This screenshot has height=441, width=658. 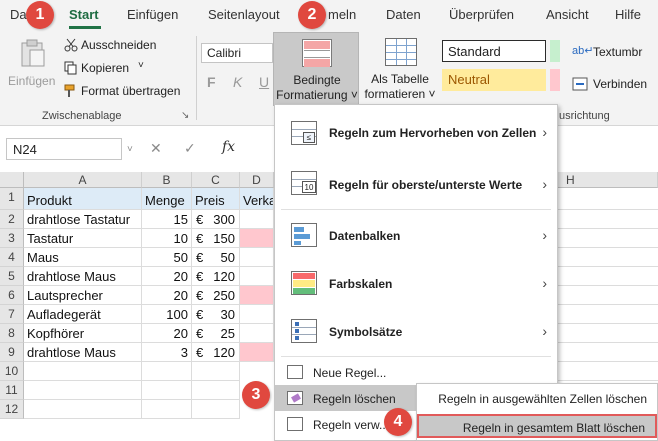 What do you see at coordinates (112, 68) in the screenshot?
I see `copy-button: Kopieren ˅` at bounding box center [112, 68].